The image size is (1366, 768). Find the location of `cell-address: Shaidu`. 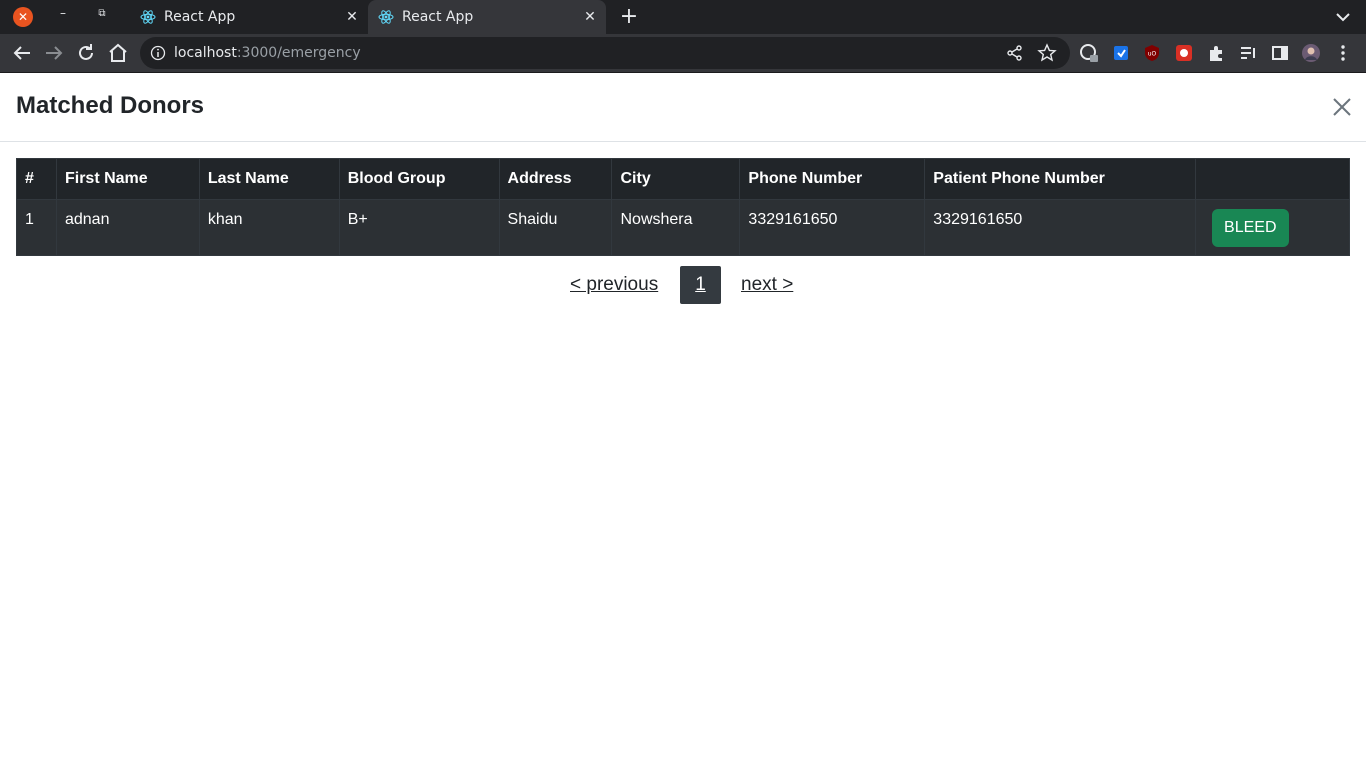

cell-address: Shaidu is located at coordinates (555, 227).